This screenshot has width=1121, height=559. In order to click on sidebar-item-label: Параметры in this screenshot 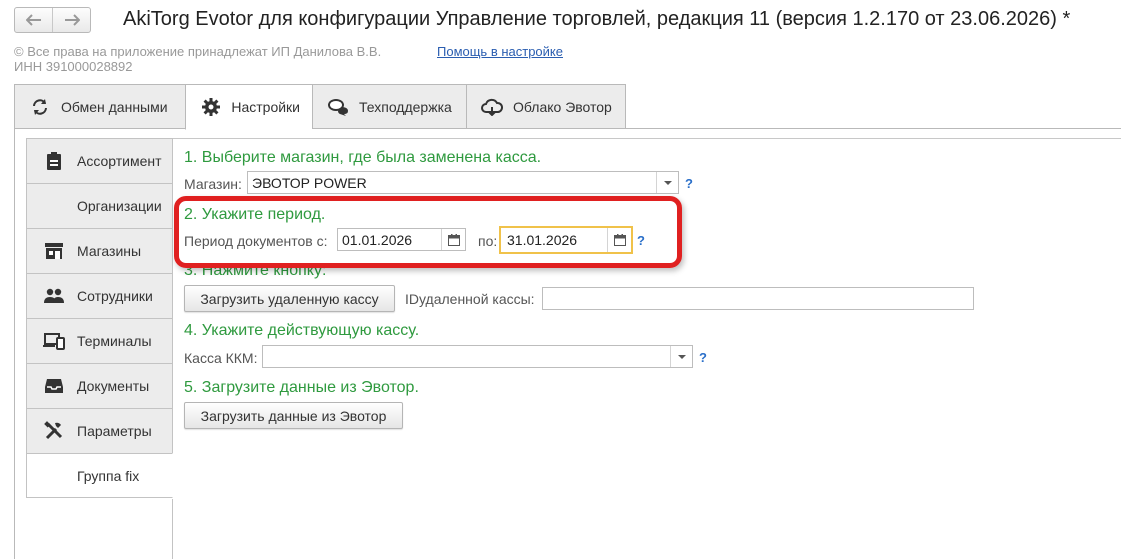, I will do `click(114, 431)`.